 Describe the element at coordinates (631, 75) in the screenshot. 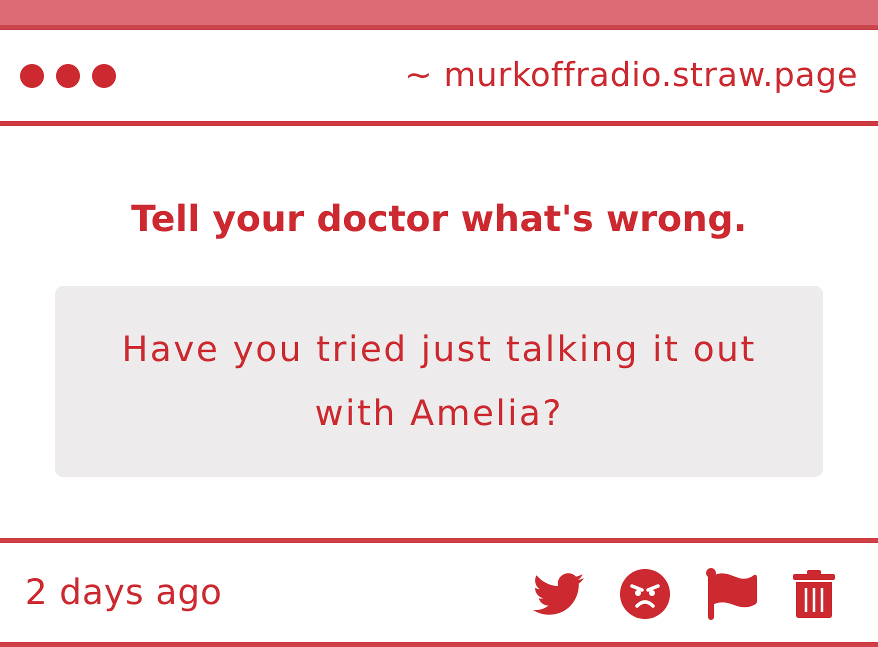

I see `site-url: ~ murkoffradio.straw.page` at that location.